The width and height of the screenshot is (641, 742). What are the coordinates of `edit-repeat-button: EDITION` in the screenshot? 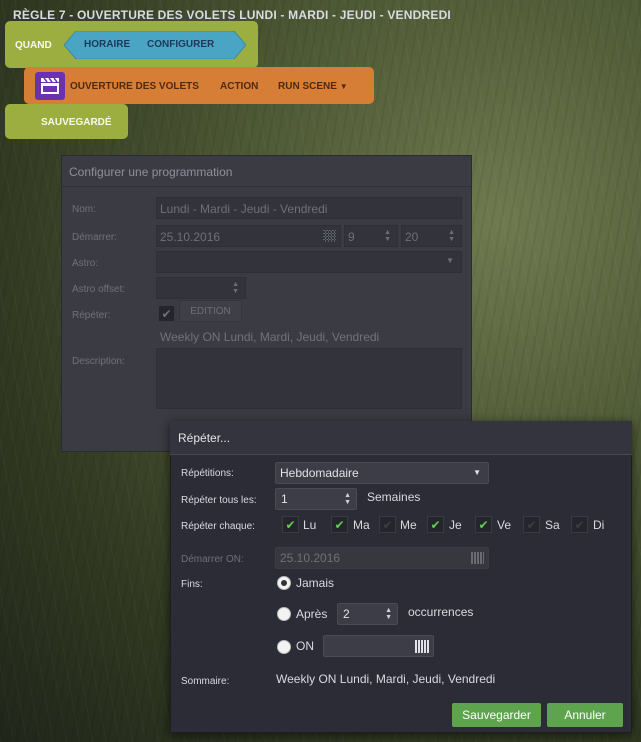 It's located at (210, 311).